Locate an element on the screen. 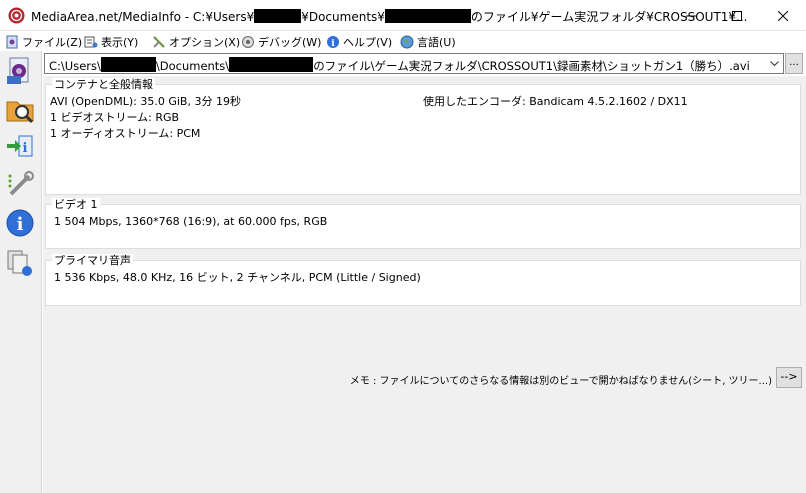 The image size is (806, 493). menu-debug-label: デバッグ(W) is located at coordinates (290, 42).